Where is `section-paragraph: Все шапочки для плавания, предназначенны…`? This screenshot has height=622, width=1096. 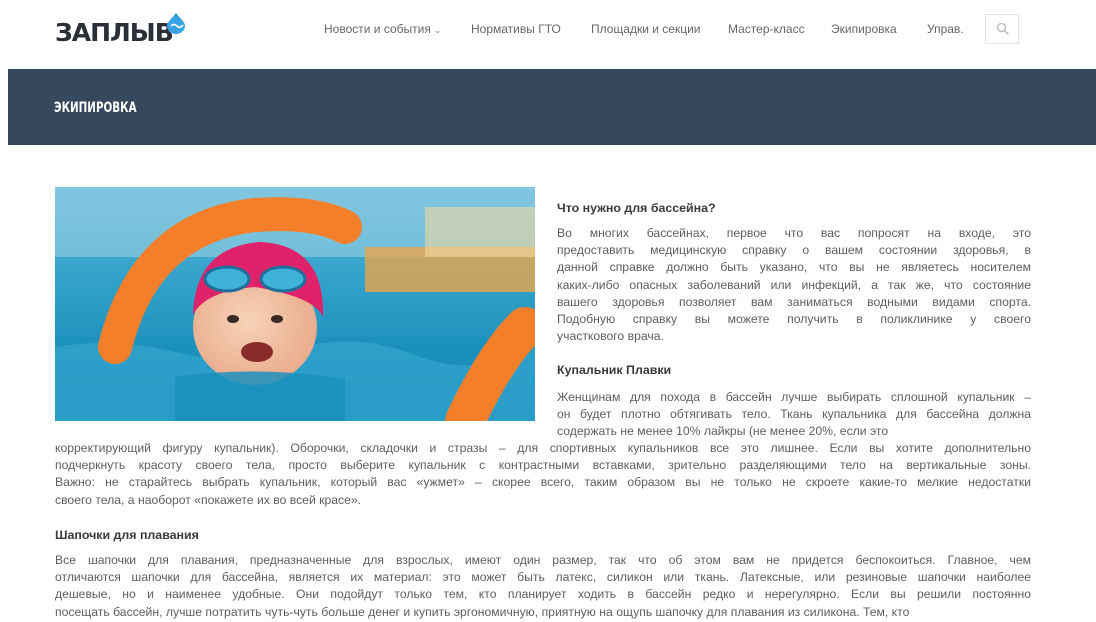 section-paragraph: Все шапочки для плавания, предназначенны… is located at coordinates (543, 586).